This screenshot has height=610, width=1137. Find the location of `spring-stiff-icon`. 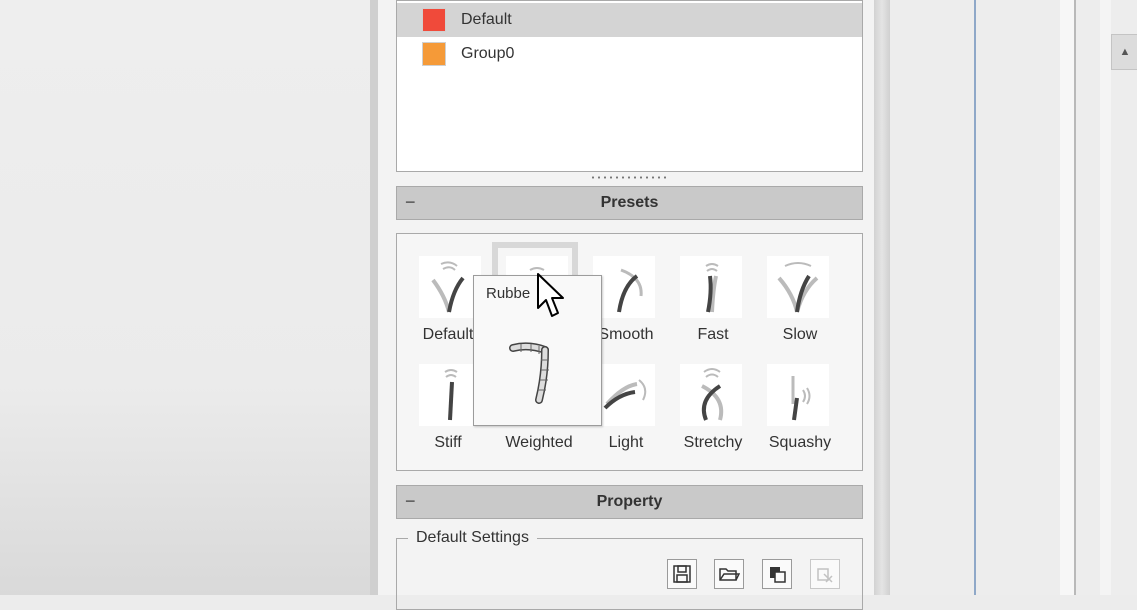

spring-stiff-icon is located at coordinates (450, 395).